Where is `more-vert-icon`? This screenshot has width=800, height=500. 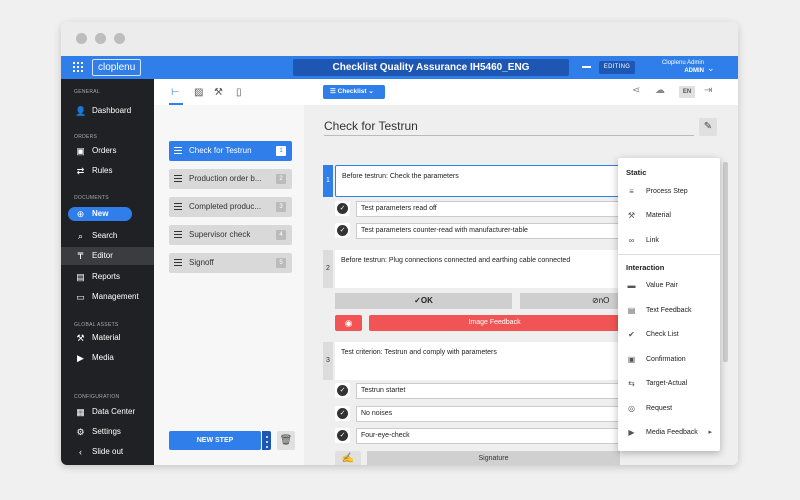 more-vert-icon is located at coordinates (266, 440).